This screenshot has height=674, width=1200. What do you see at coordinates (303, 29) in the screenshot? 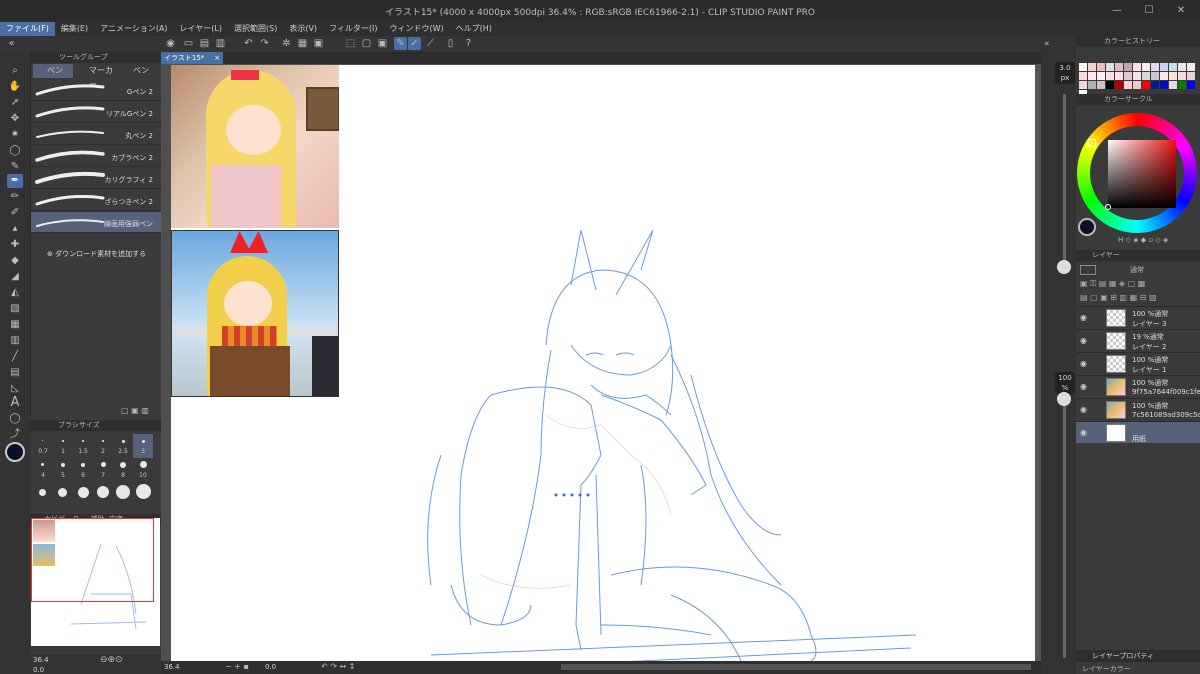
I see `menu-view: 表示(V)` at bounding box center [303, 29].